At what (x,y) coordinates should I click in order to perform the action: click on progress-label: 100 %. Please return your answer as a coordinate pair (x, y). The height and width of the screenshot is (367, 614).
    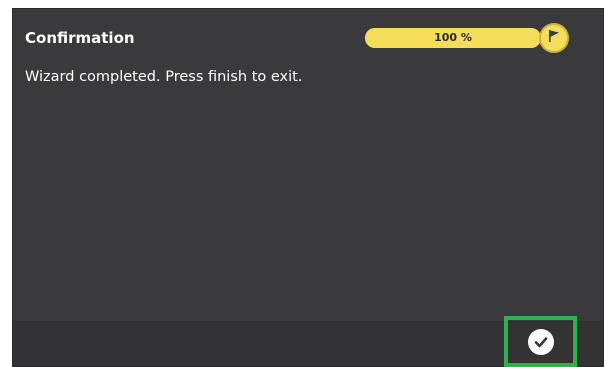
    Looking at the image, I should click on (453, 37).